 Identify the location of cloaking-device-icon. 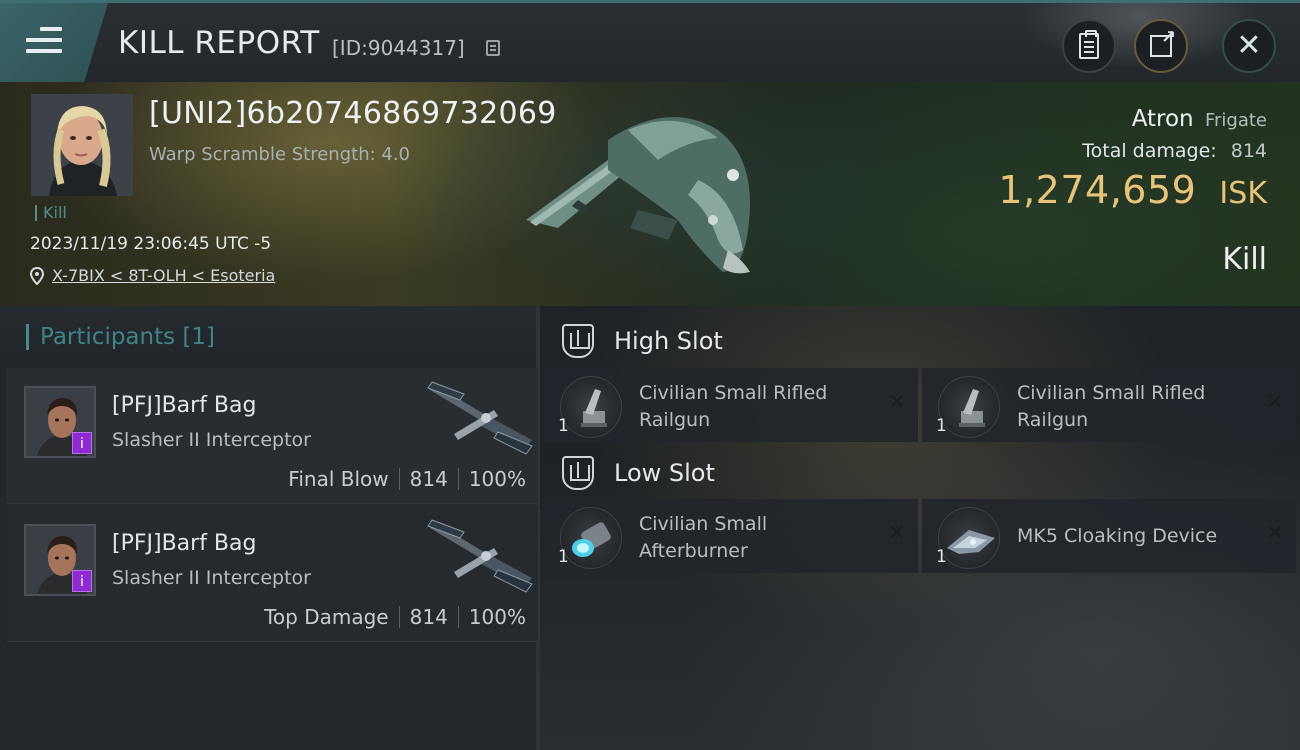
(969, 538).